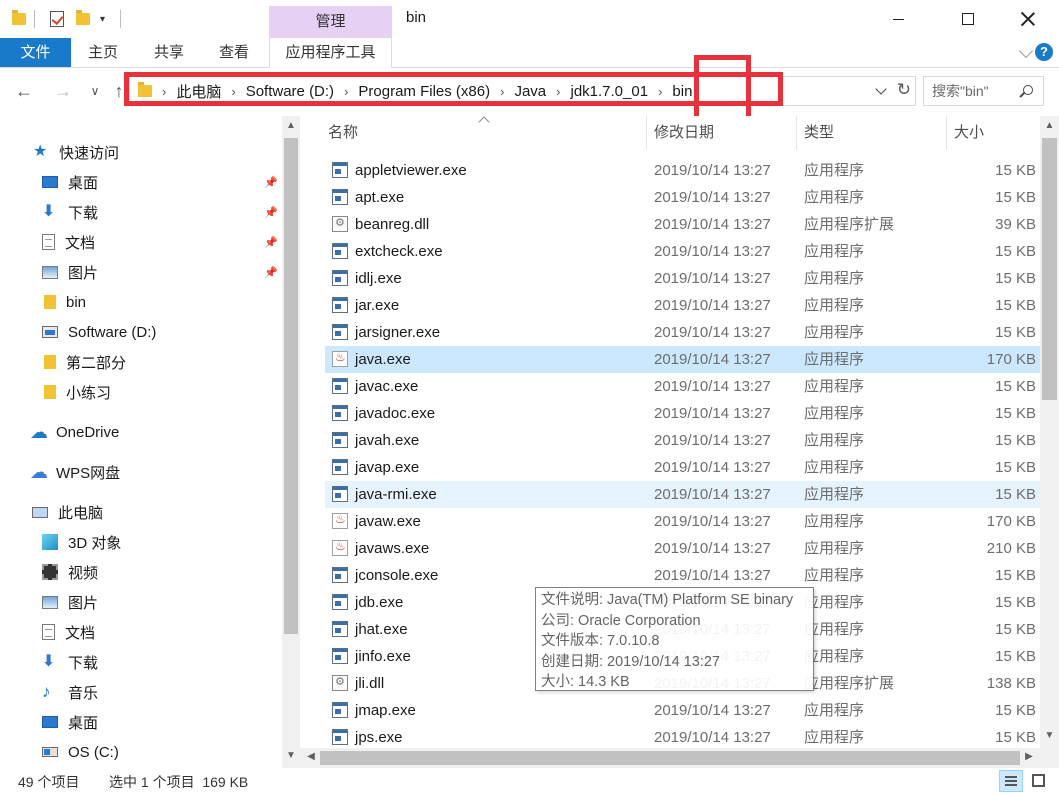  What do you see at coordinates (968, 19) in the screenshot?
I see `maximize-button` at bounding box center [968, 19].